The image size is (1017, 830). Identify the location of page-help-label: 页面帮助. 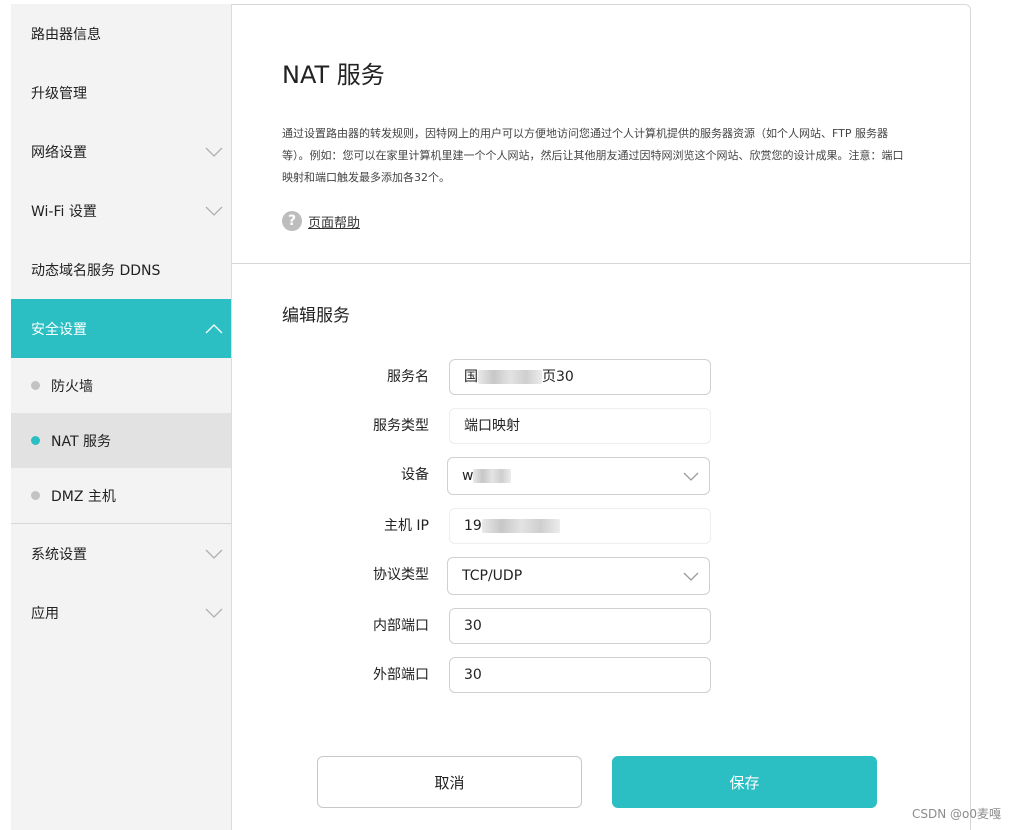
(334, 223).